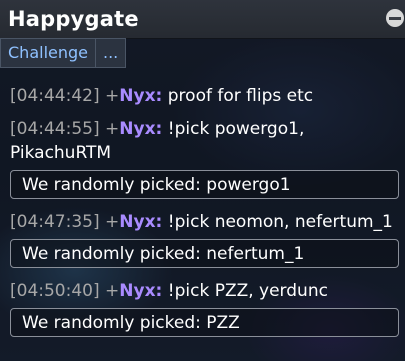 Image resolution: width=405 pixels, height=361 pixels. Describe the element at coordinates (204, 322) in the screenshot. I see `bot-notice: We randomly picked: PZZ` at that location.